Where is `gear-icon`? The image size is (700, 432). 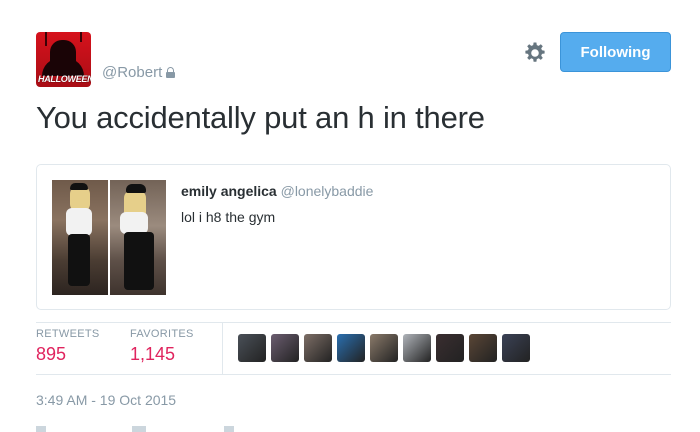 gear-icon is located at coordinates (535, 53).